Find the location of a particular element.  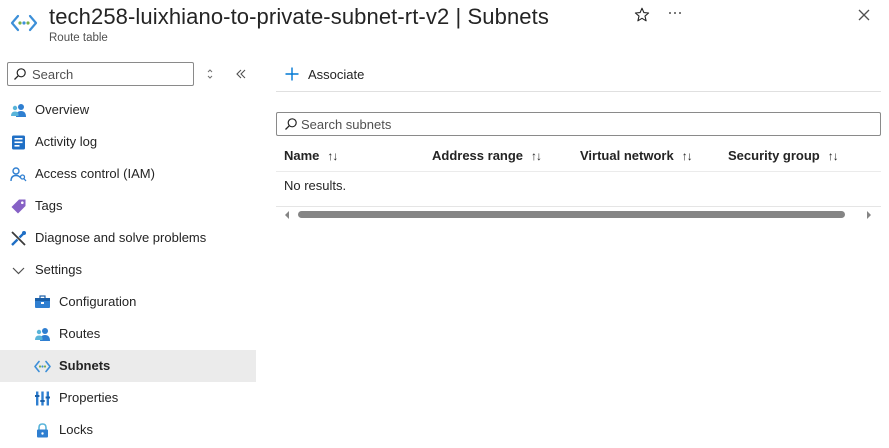

ellipsis-icon is located at coordinates (675, 13).